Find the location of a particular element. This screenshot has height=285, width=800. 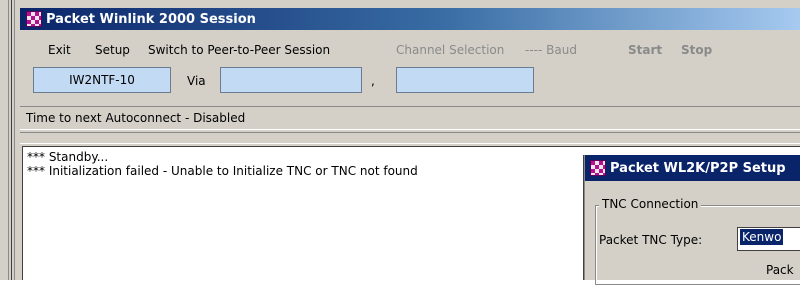

menu-switch-p2p: Switch to Peer-to-Peer Session is located at coordinates (239, 50).